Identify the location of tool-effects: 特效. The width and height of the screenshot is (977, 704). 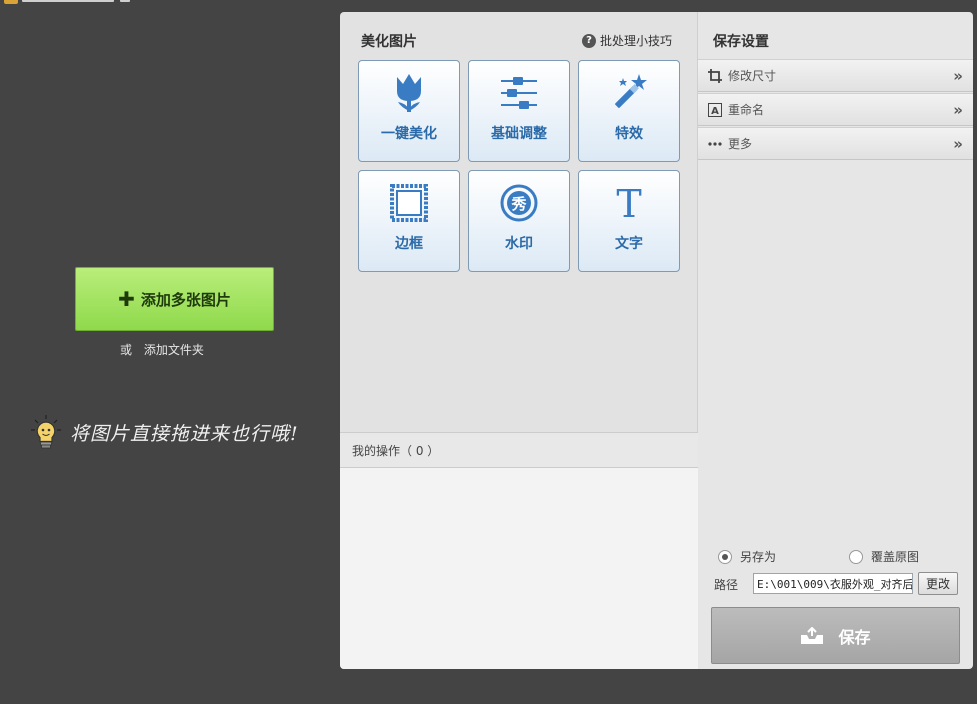
(629, 111).